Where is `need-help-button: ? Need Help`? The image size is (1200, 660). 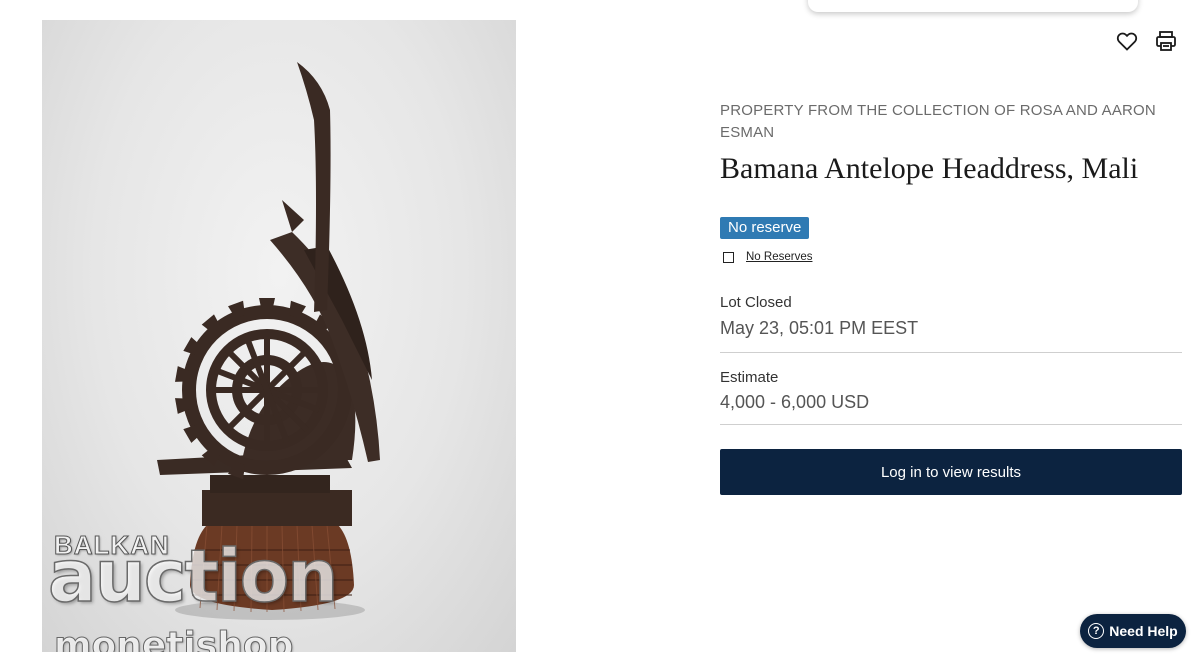
need-help-button: ? Need Help is located at coordinates (1133, 631).